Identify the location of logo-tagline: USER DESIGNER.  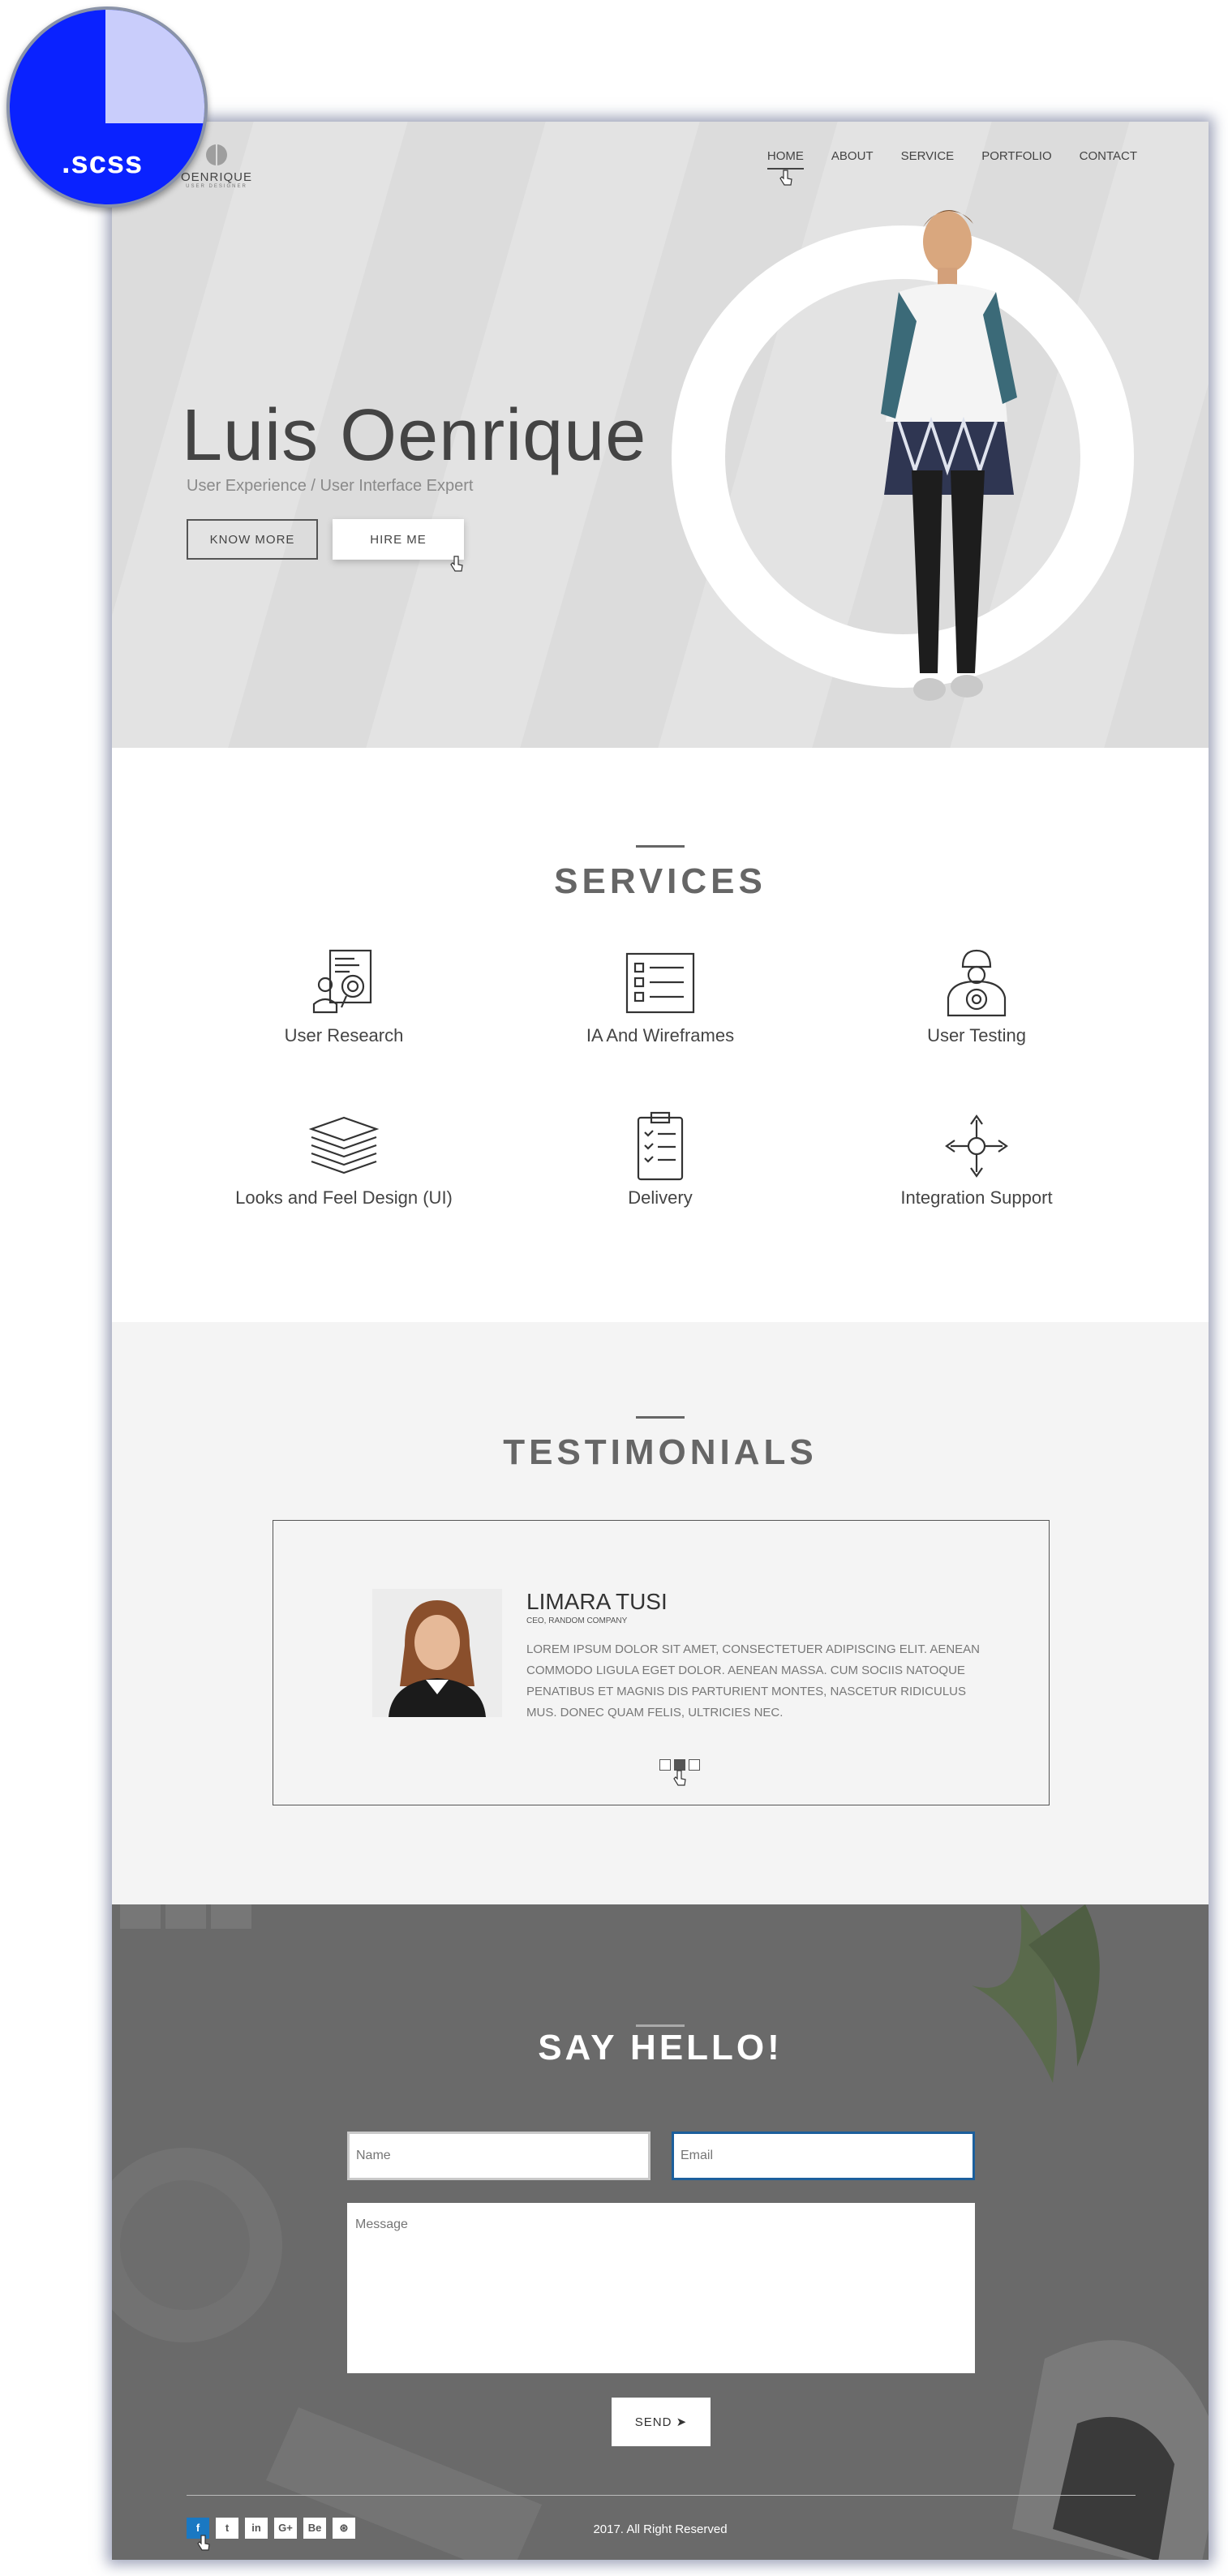
(217, 186).